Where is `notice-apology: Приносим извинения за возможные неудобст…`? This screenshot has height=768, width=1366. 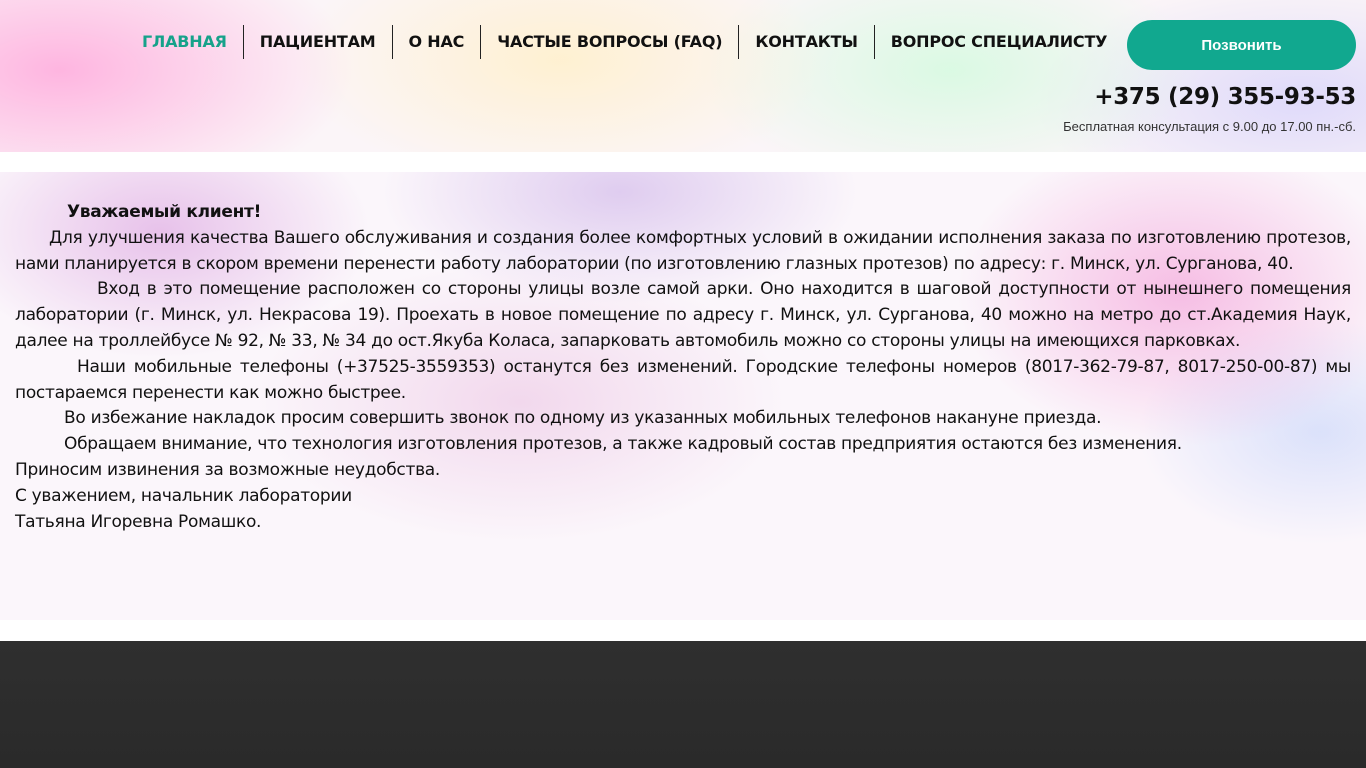 notice-apology: Приносим извинения за возможные неудобст… is located at coordinates (228, 469).